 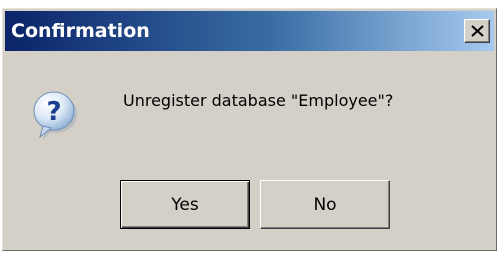 I want to click on dialog-title: Confirmation, so click(x=80, y=31).